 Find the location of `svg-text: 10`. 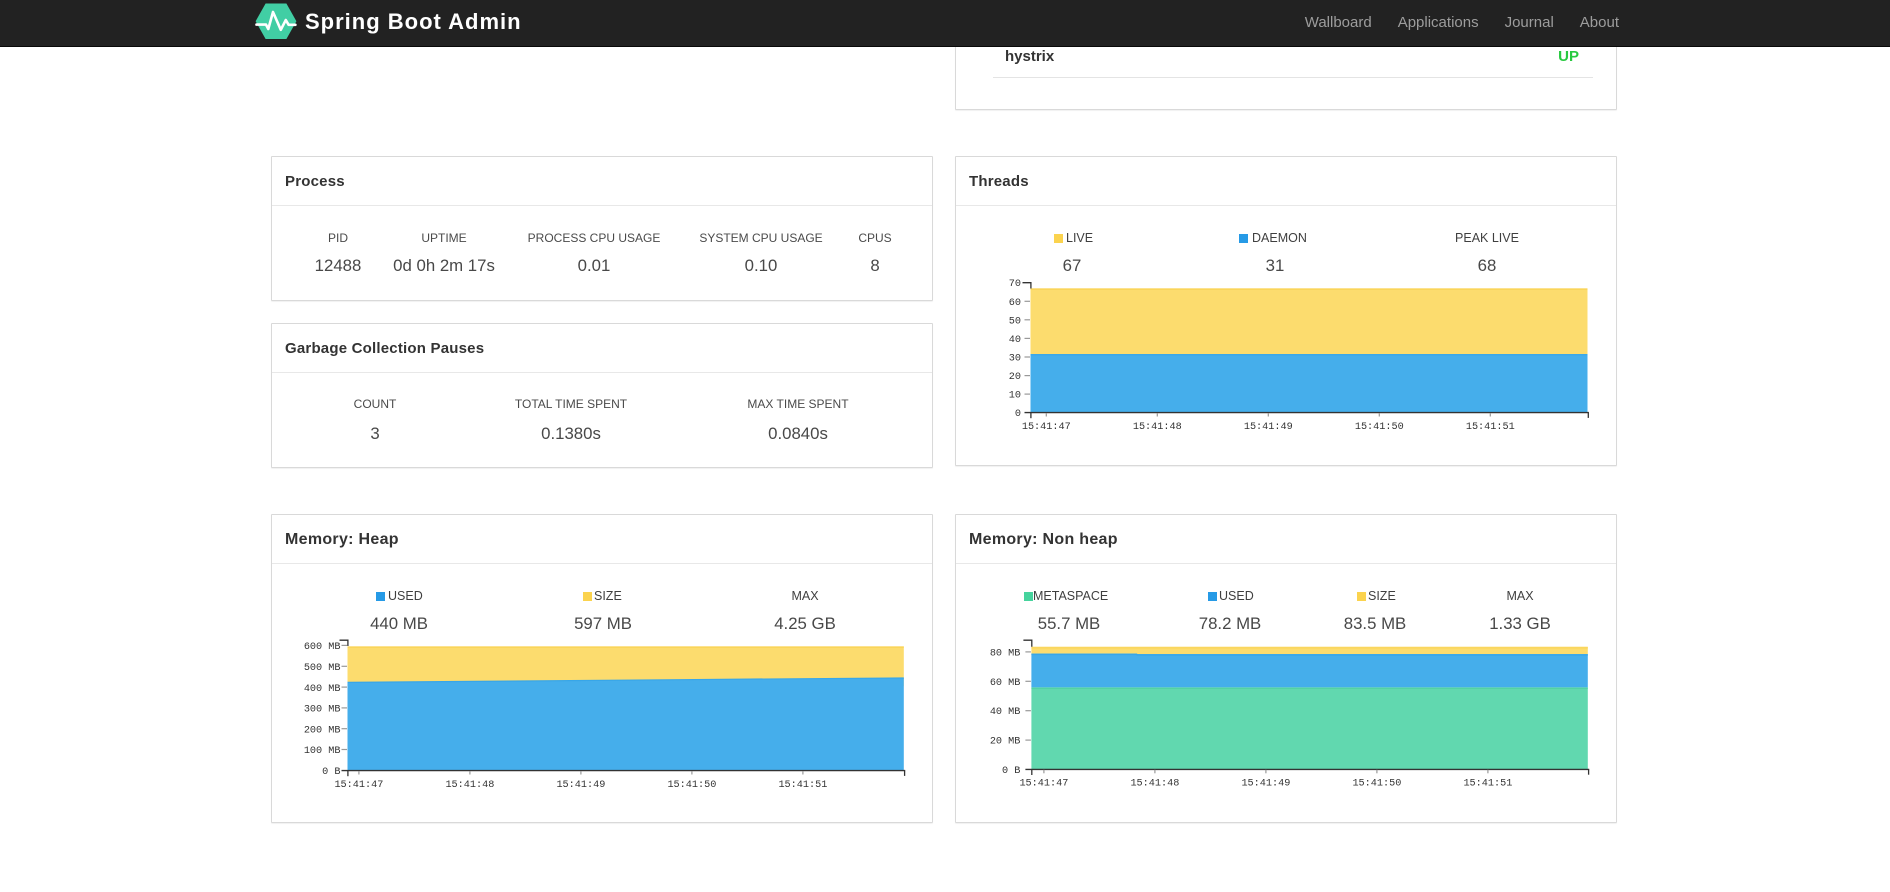

svg-text: 10 is located at coordinates (1015, 396).